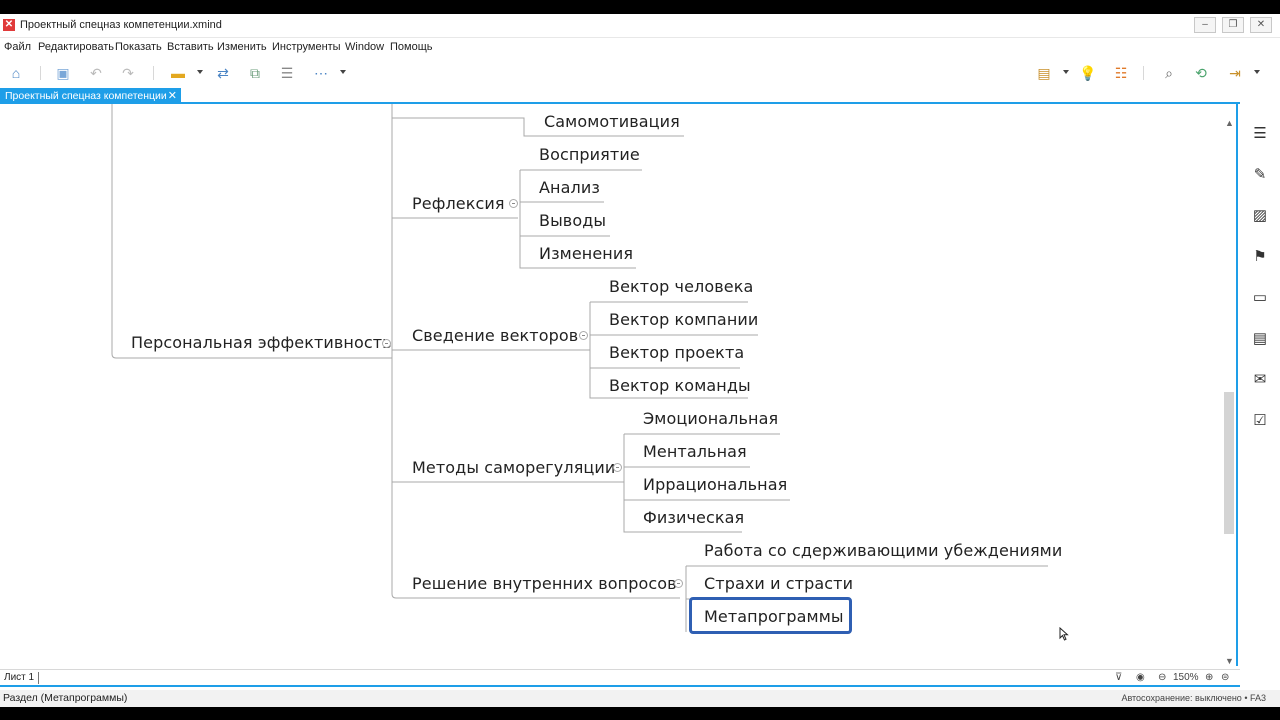 Image resolution: width=1280 pixels, height=720 pixels. I want to click on label-icon: ▭, so click(1260, 298).